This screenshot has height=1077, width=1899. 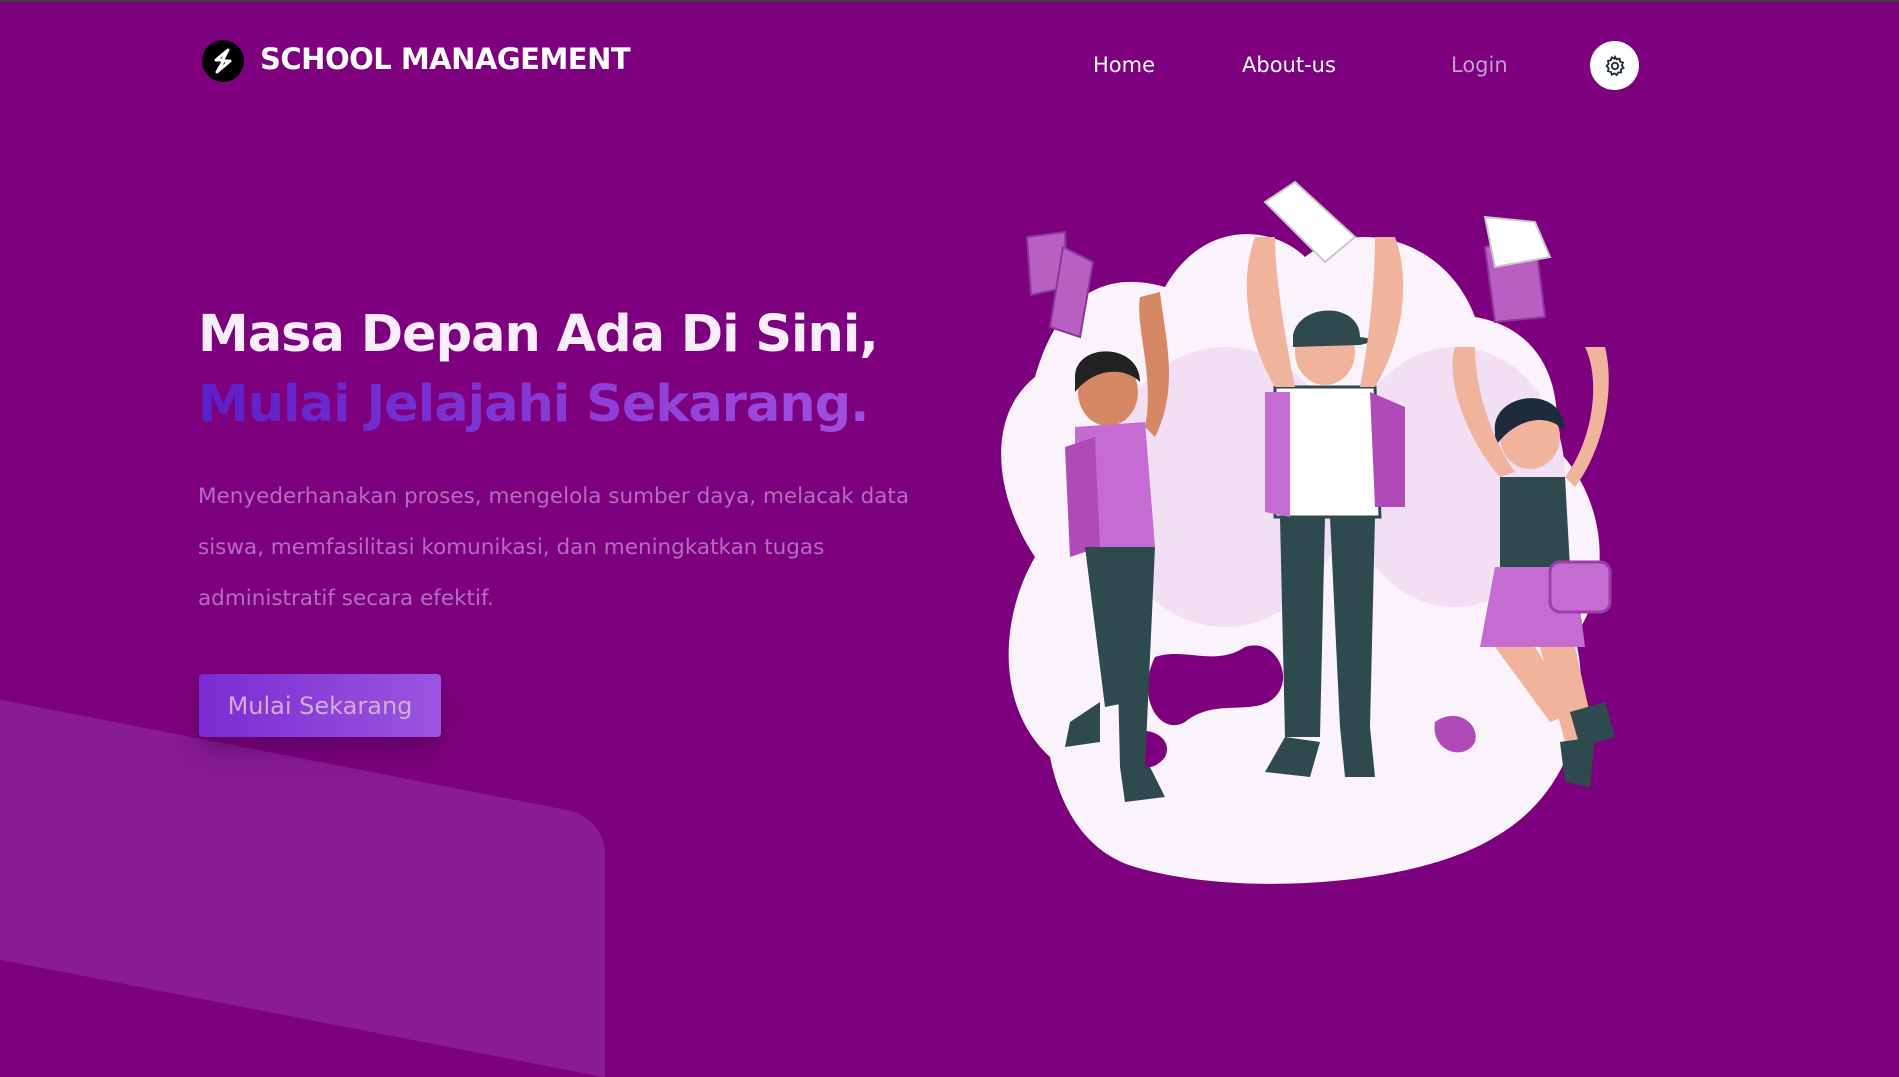 I want to click on hero-title-line1: Masa Depan Ada Di Sini,, so click(x=538, y=334).